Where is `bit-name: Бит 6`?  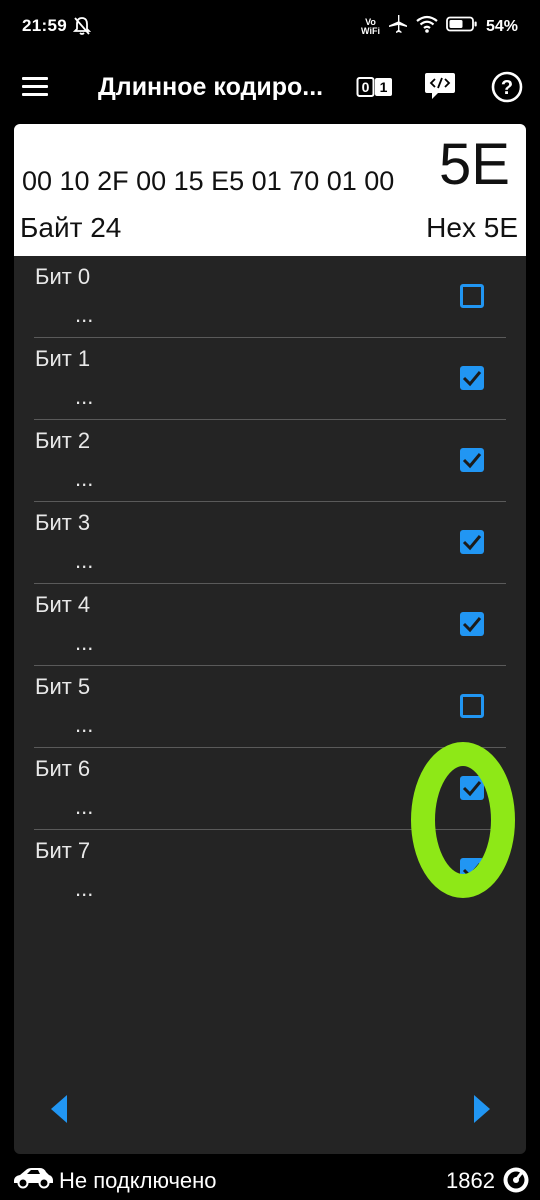 bit-name: Бит 6 is located at coordinates (63, 768).